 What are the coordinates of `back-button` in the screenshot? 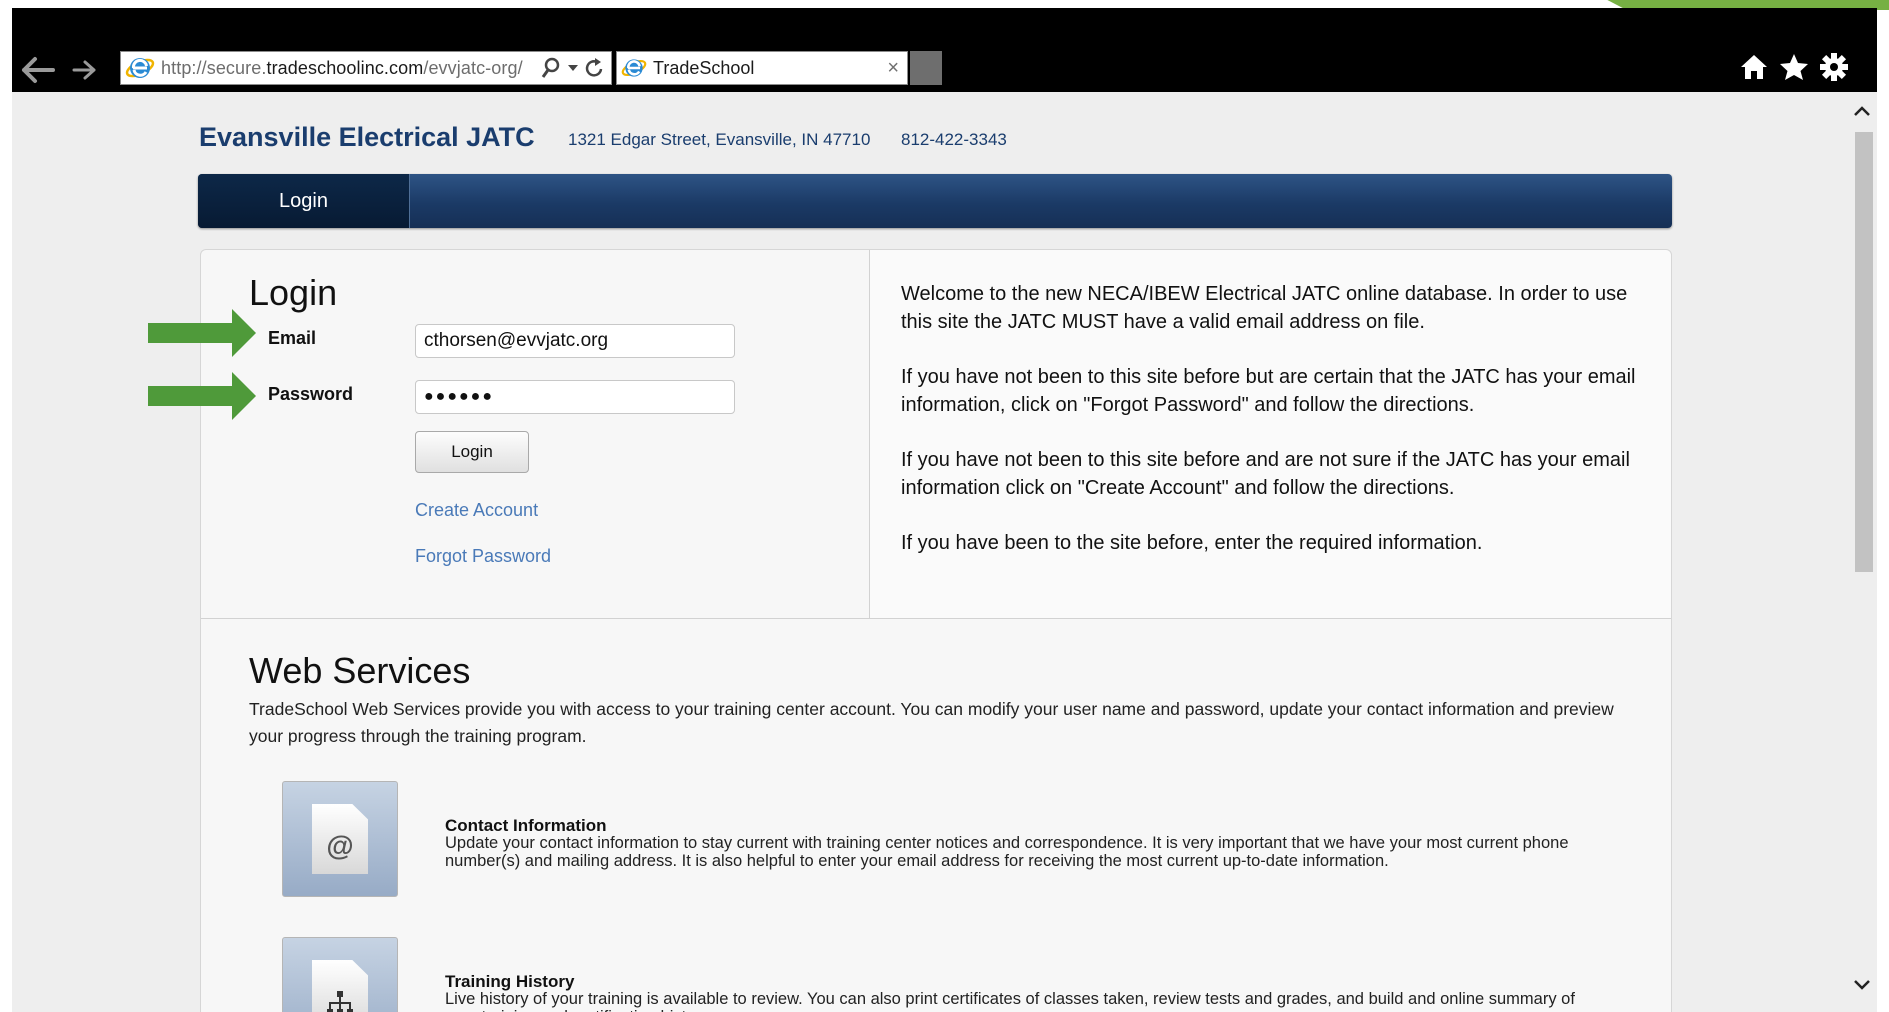 It's located at (38, 70).